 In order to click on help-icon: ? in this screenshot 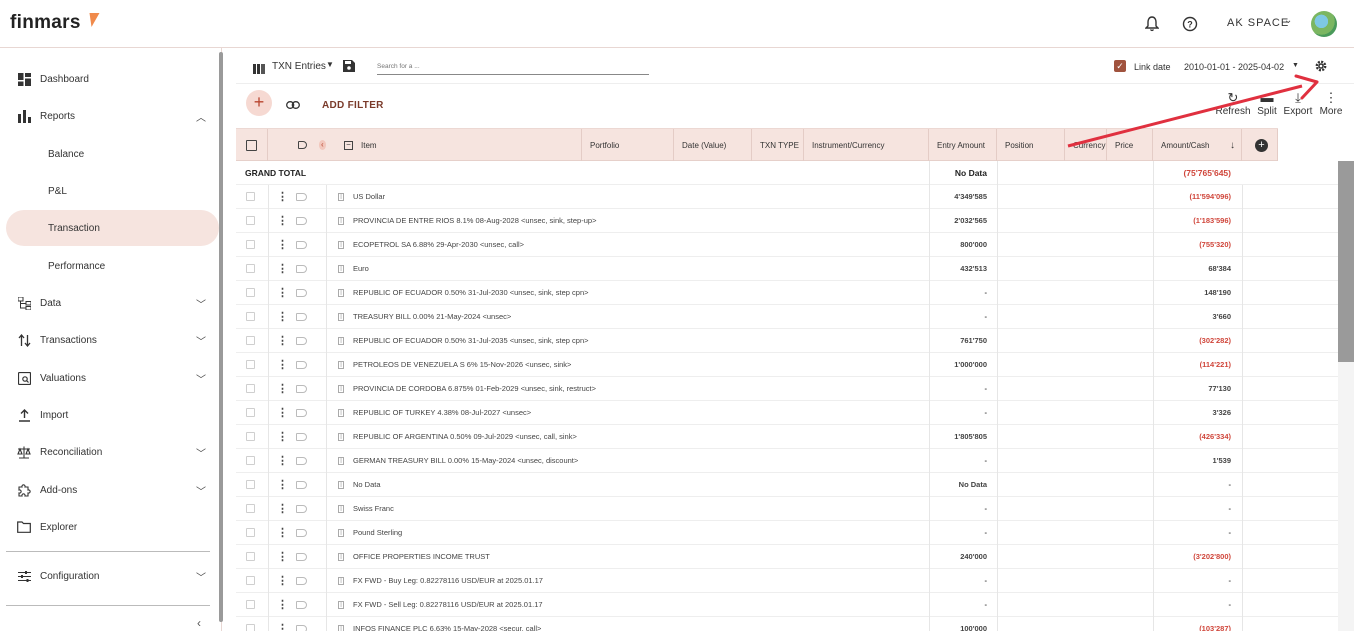, I will do `click(1190, 24)`.